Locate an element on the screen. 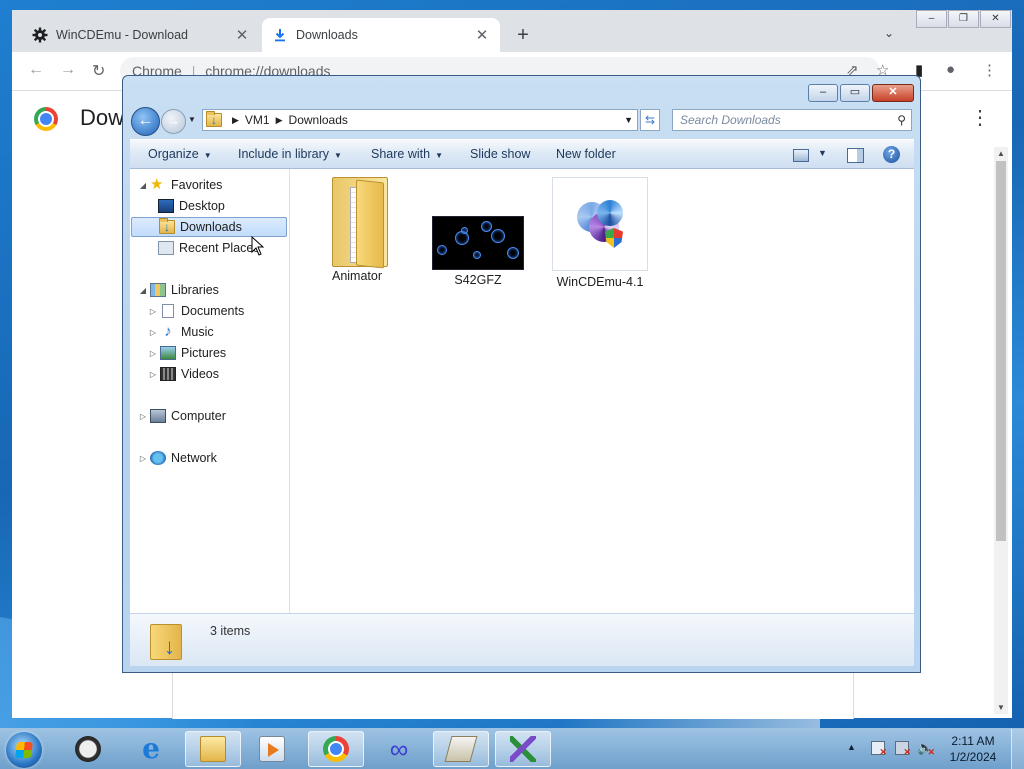 The width and height of the screenshot is (1024, 769). help-icon: ? is located at coordinates (891, 154).